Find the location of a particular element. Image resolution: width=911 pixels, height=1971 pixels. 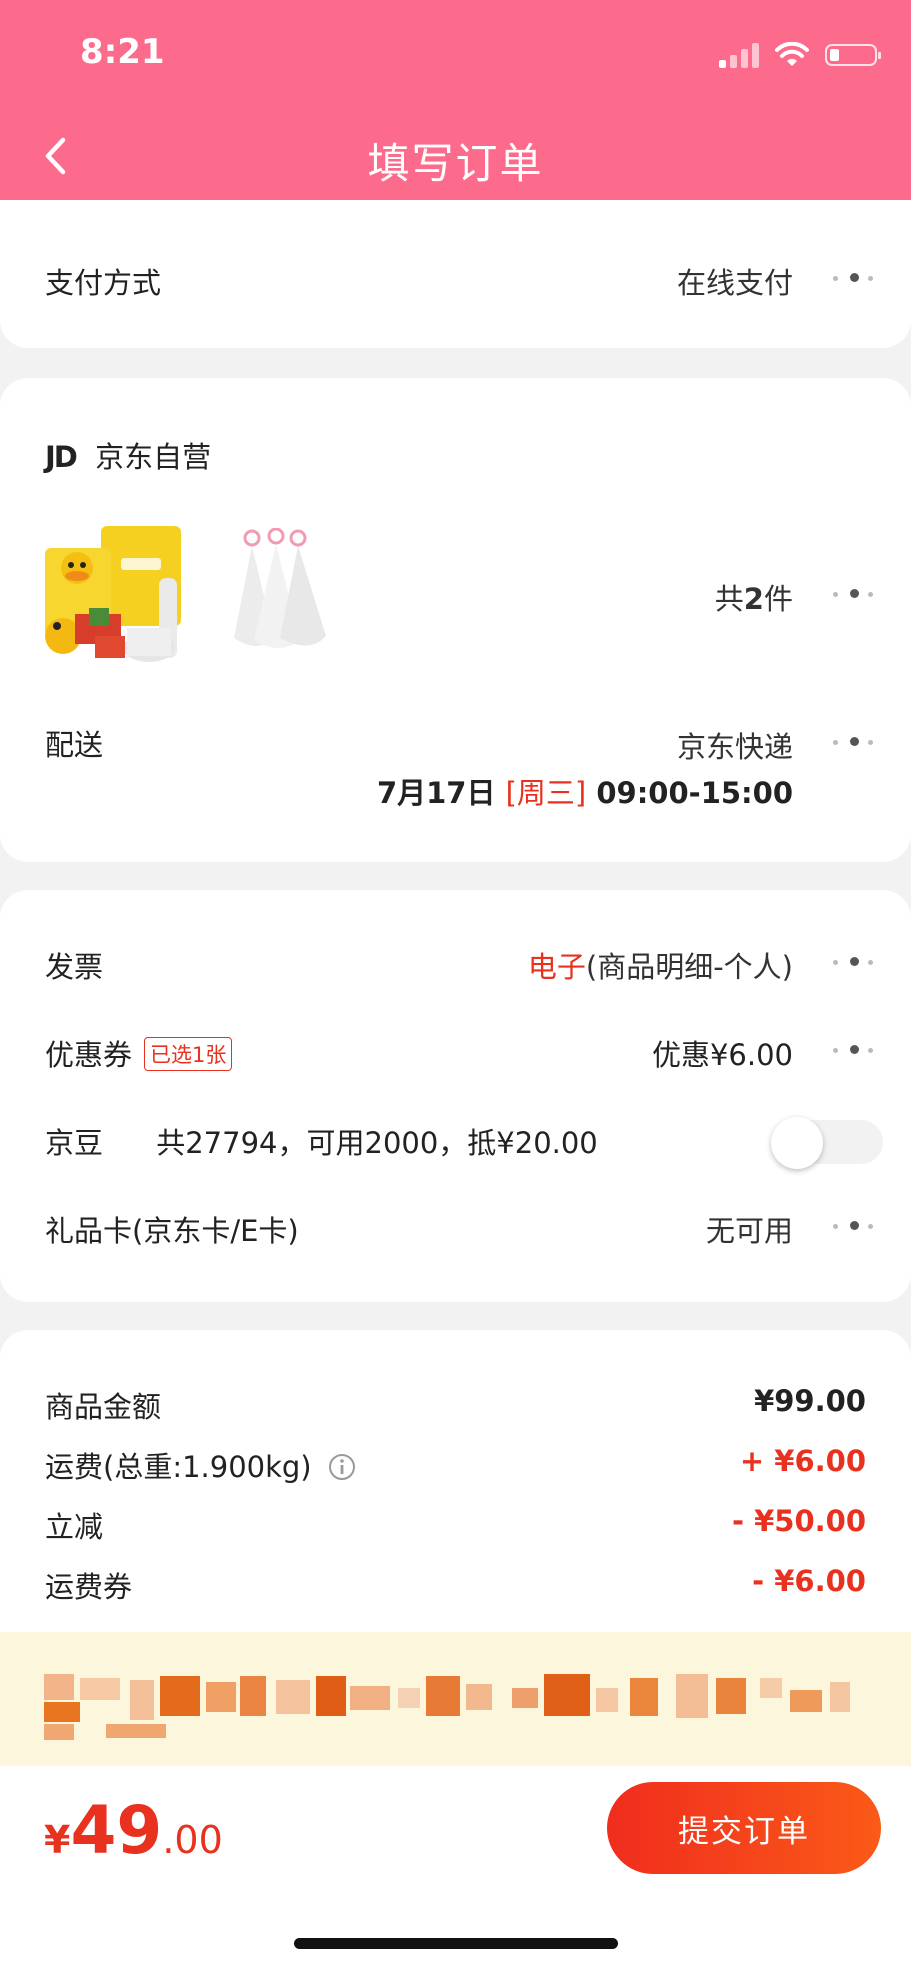

jd-logo: JD is located at coordinates (61, 457).